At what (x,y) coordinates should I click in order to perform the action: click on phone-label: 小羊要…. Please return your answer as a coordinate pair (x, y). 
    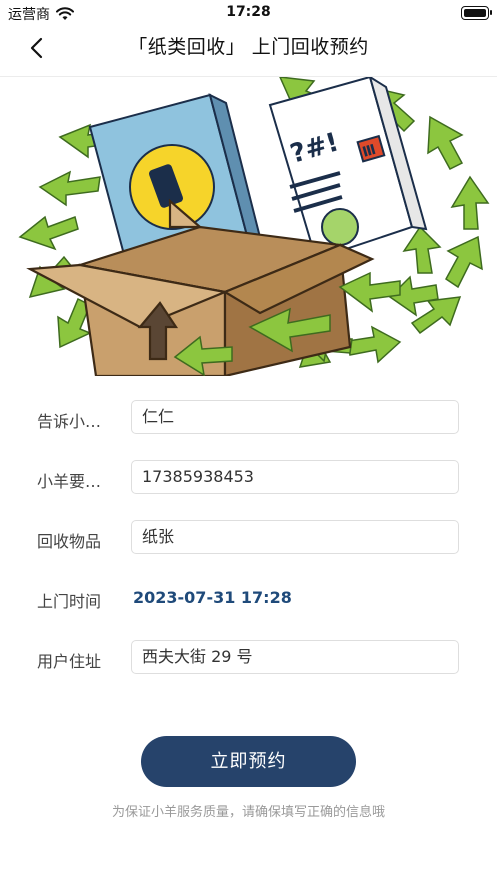
    Looking at the image, I should click on (69, 481).